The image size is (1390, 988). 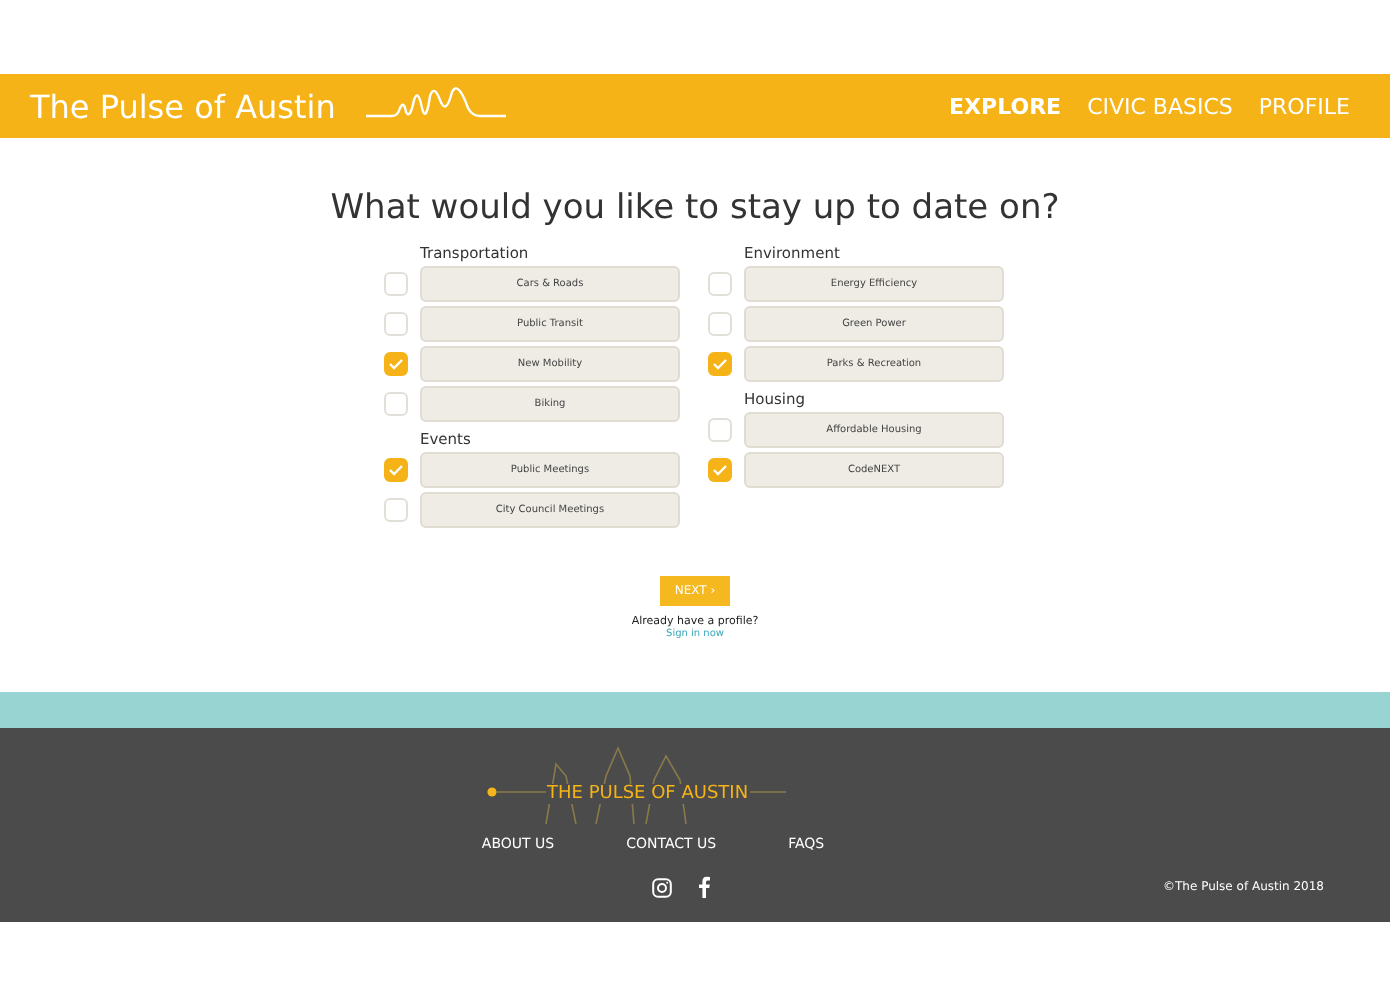 What do you see at coordinates (704, 887) in the screenshot?
I see `facebook-icon` at bounding box center [704, 887].